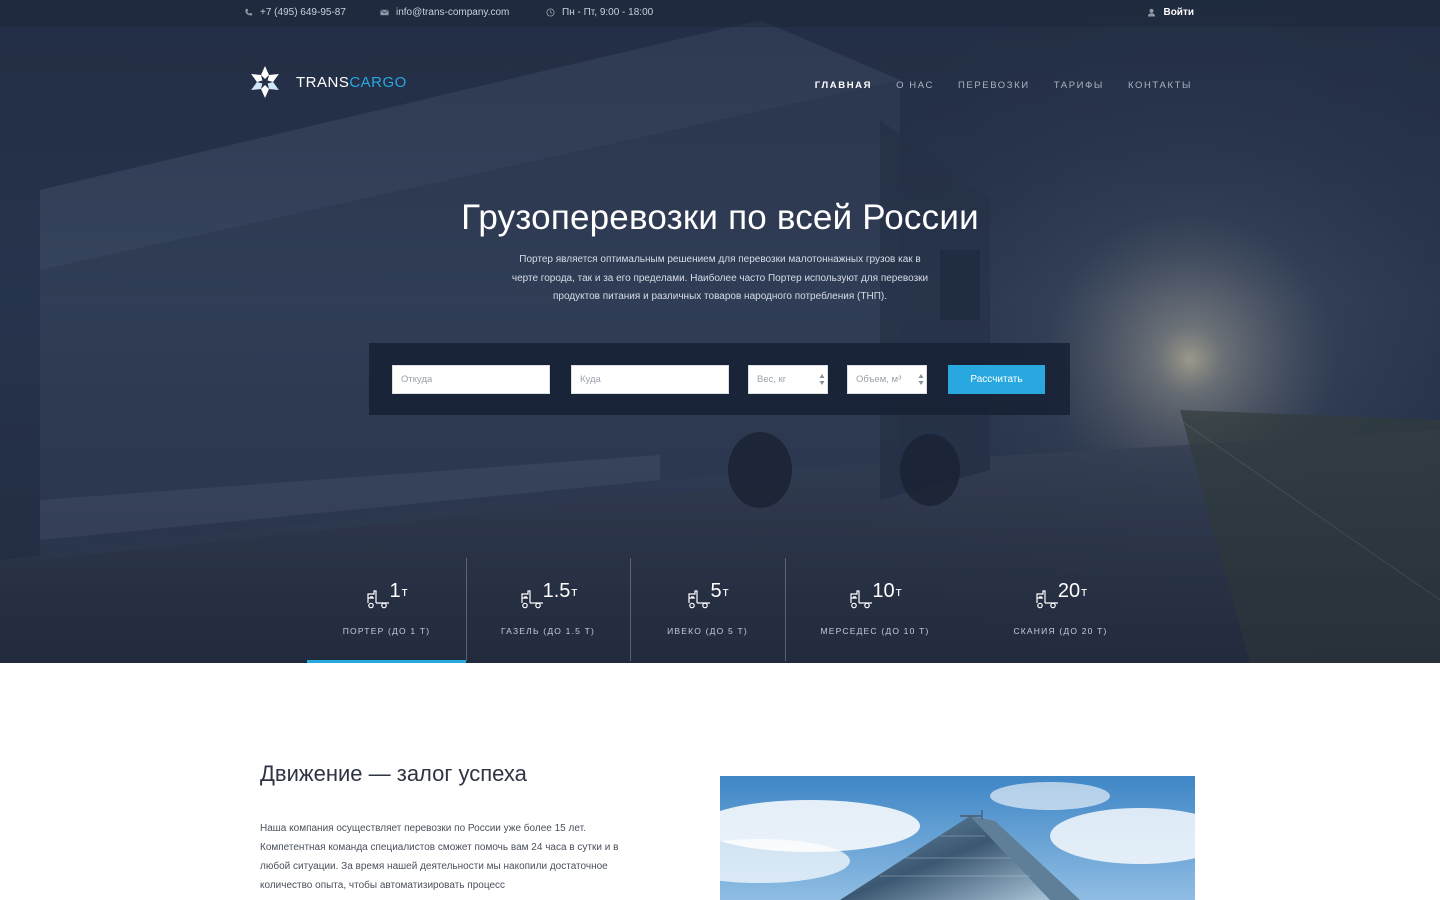  Describe the element at coordinates (1160, 85) in the screenshot. I see `nav-item-contacts: КОНТАКТЫ` at that location.